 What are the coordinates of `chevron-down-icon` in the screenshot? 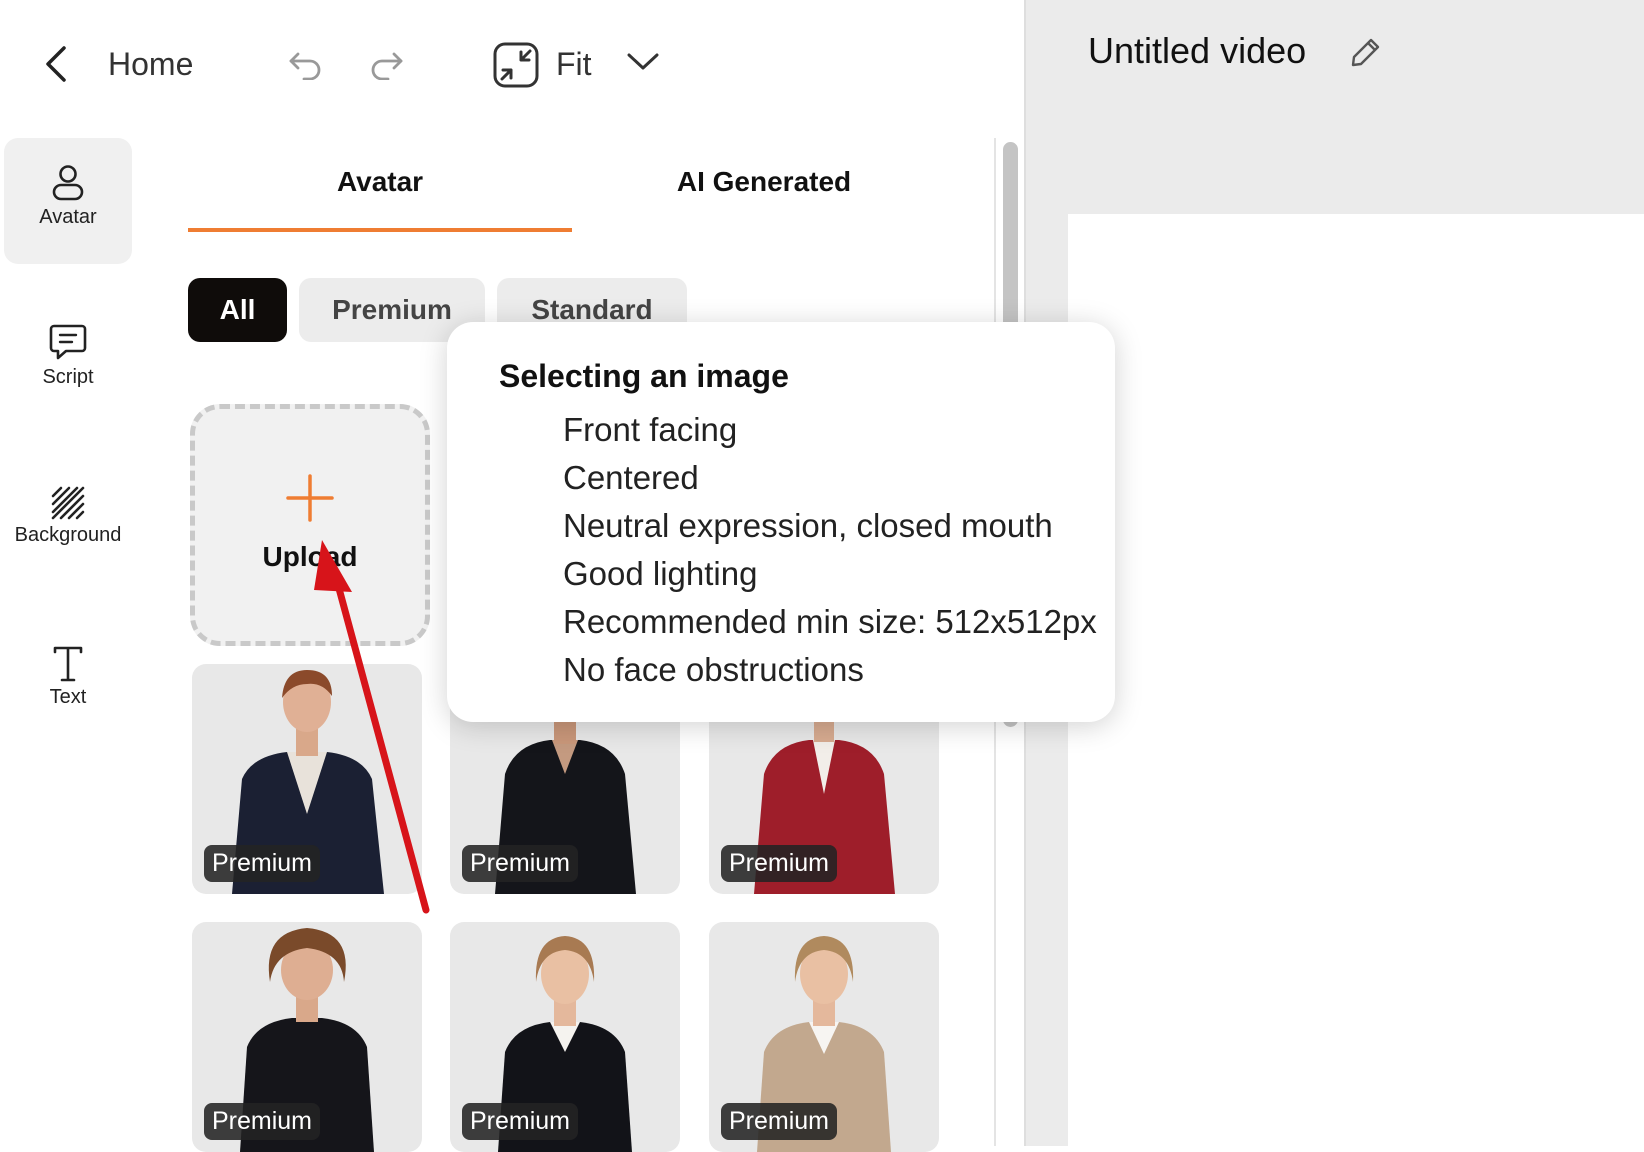 It's located at (643, 62).